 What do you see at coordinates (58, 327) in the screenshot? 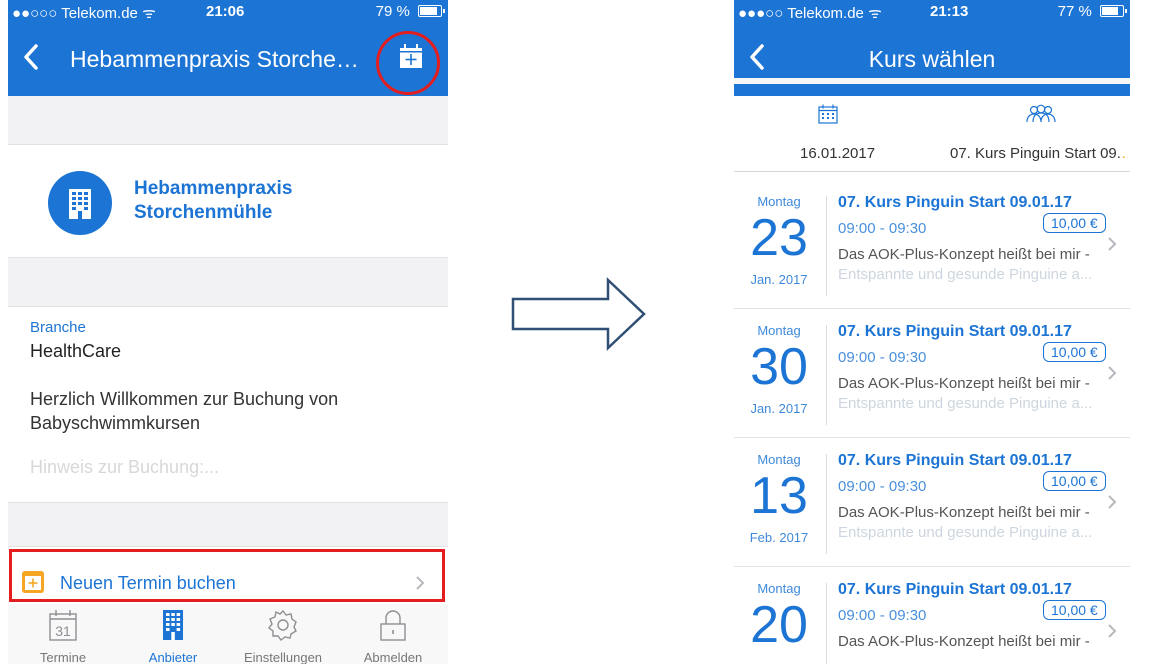
I see `industry-label: Branche` at bounding box center [58, 327].